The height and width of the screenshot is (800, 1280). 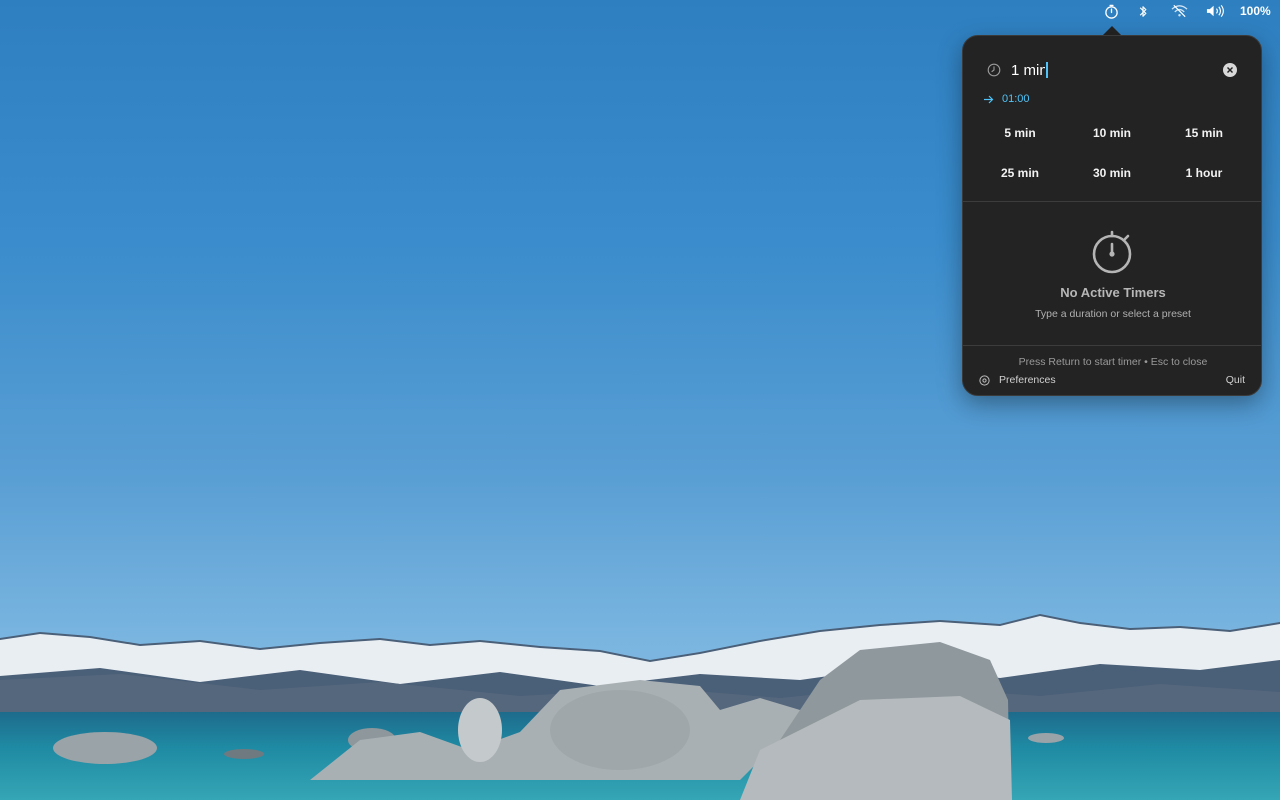 I want to click on menubar-bluetooth-icon, so click(x=1143, y=11).